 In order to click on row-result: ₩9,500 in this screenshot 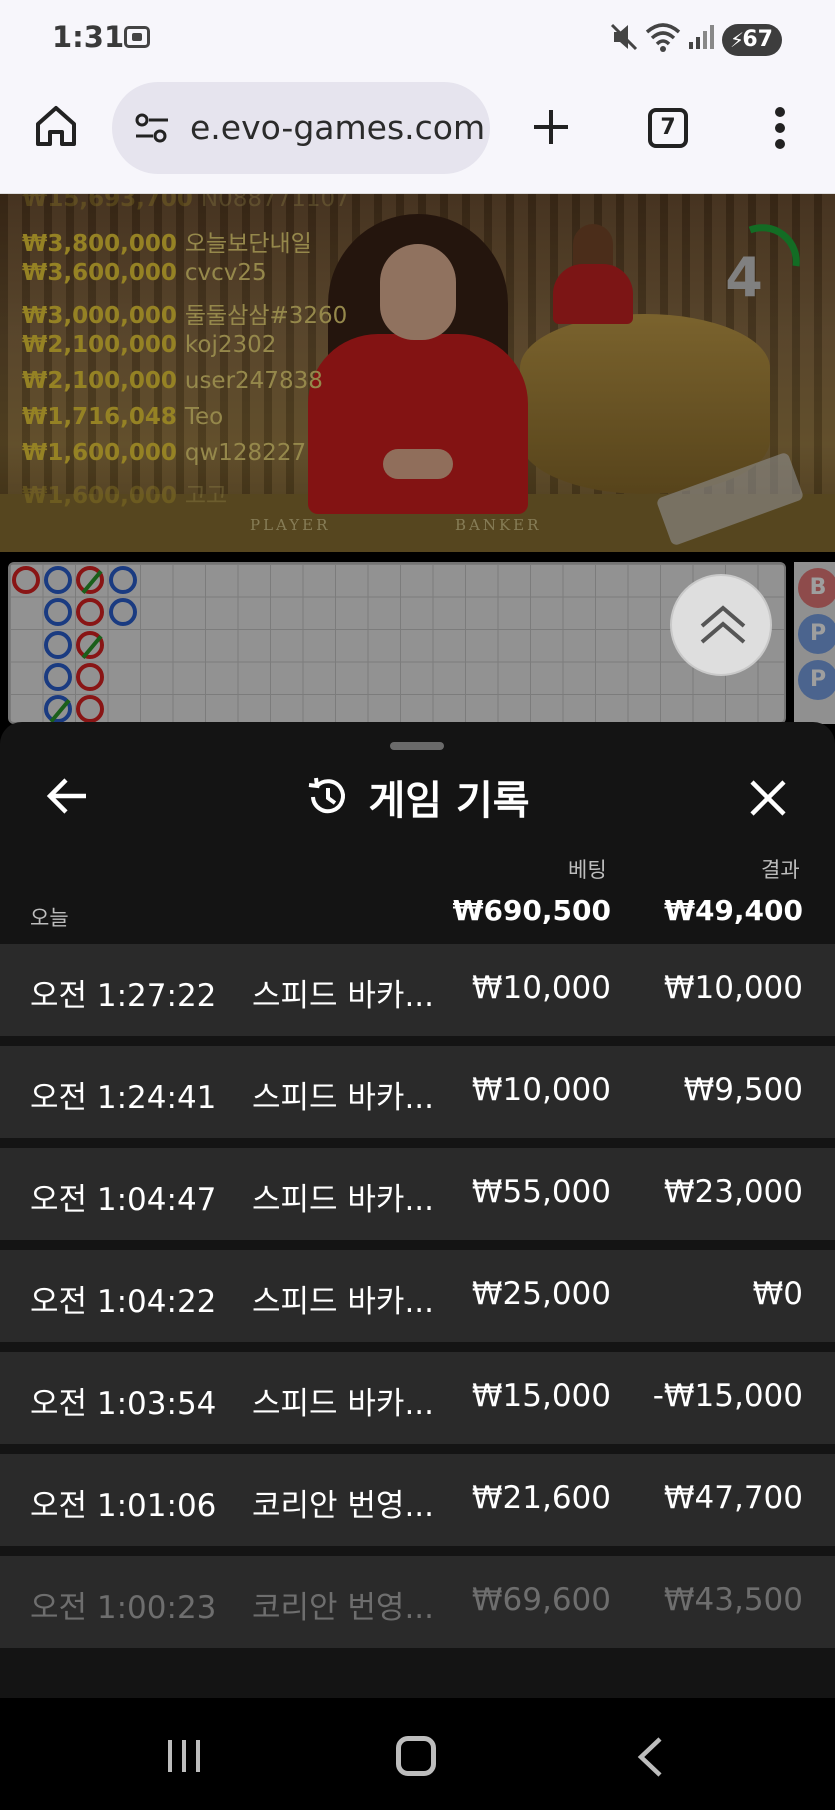, I will do `click(743, 1090)`.